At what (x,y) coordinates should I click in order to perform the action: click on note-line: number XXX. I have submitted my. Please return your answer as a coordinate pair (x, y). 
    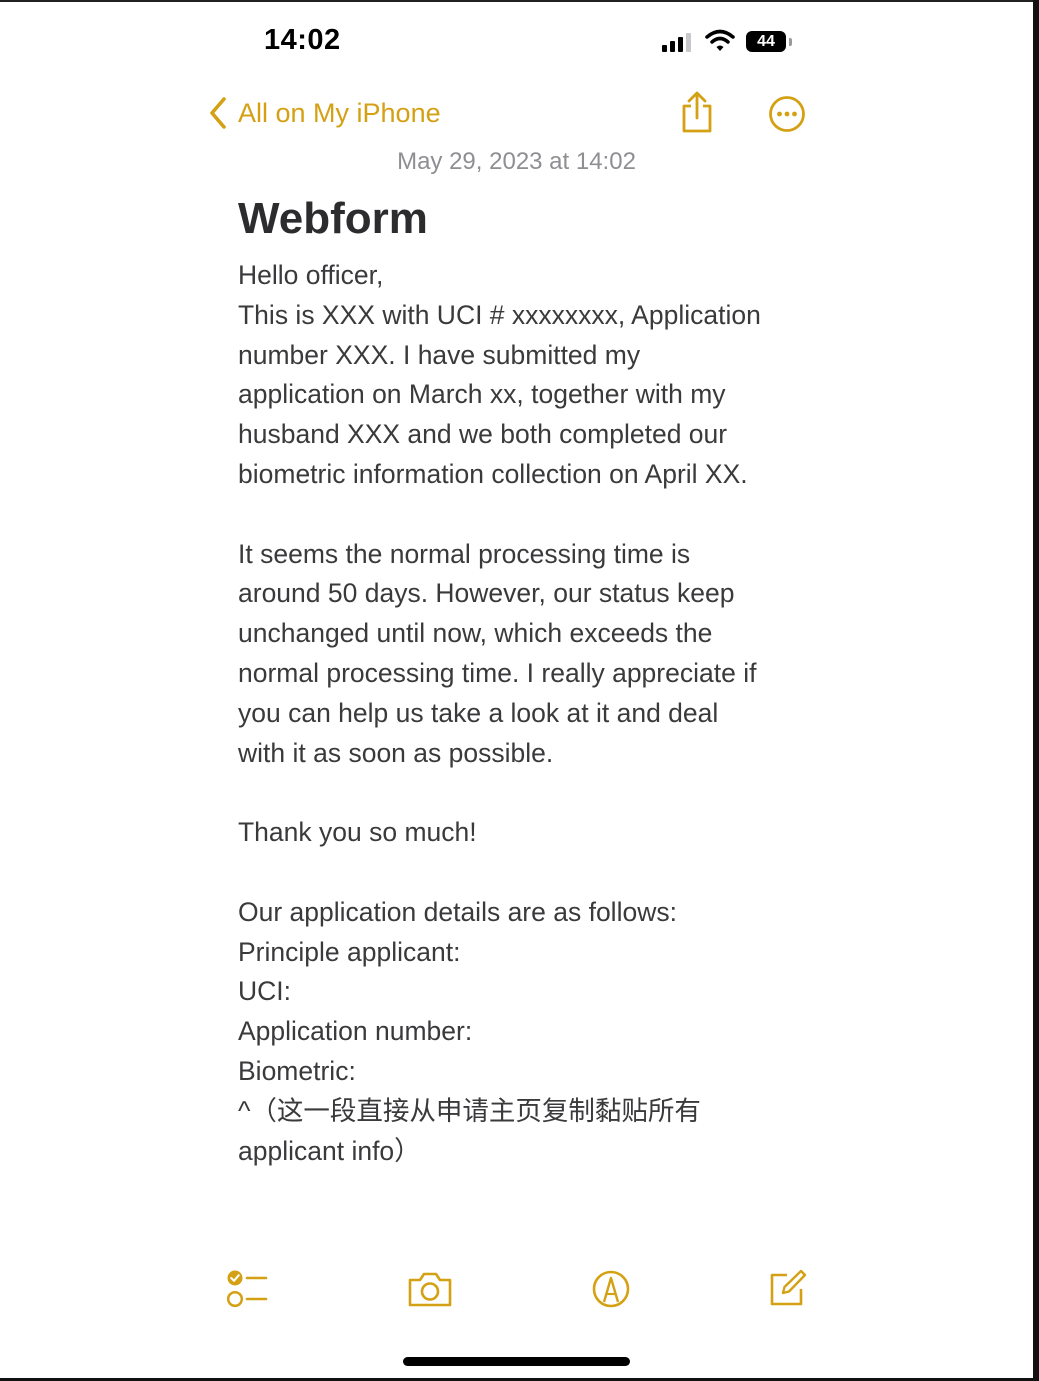
    Looking at the image, I should click on (439, 354).